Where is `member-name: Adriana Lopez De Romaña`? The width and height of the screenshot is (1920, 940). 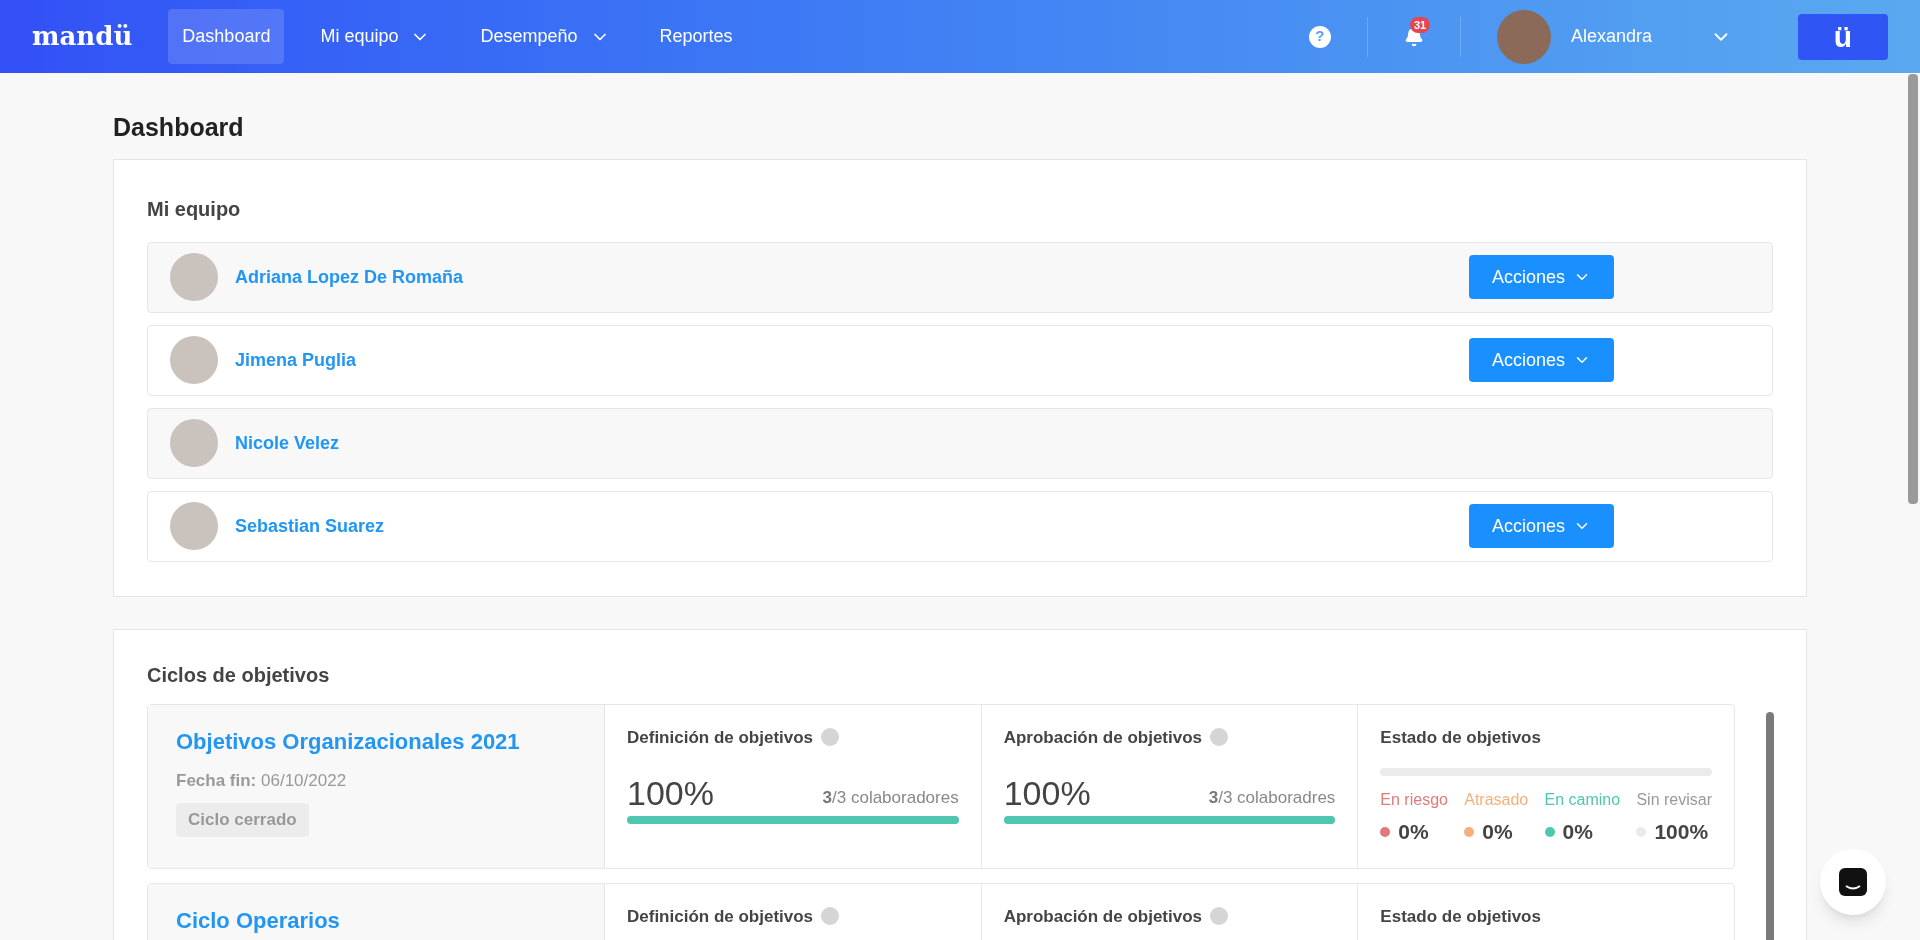 member-name: Adriana Lopez De Romaña is located at coordinates (349, 277).